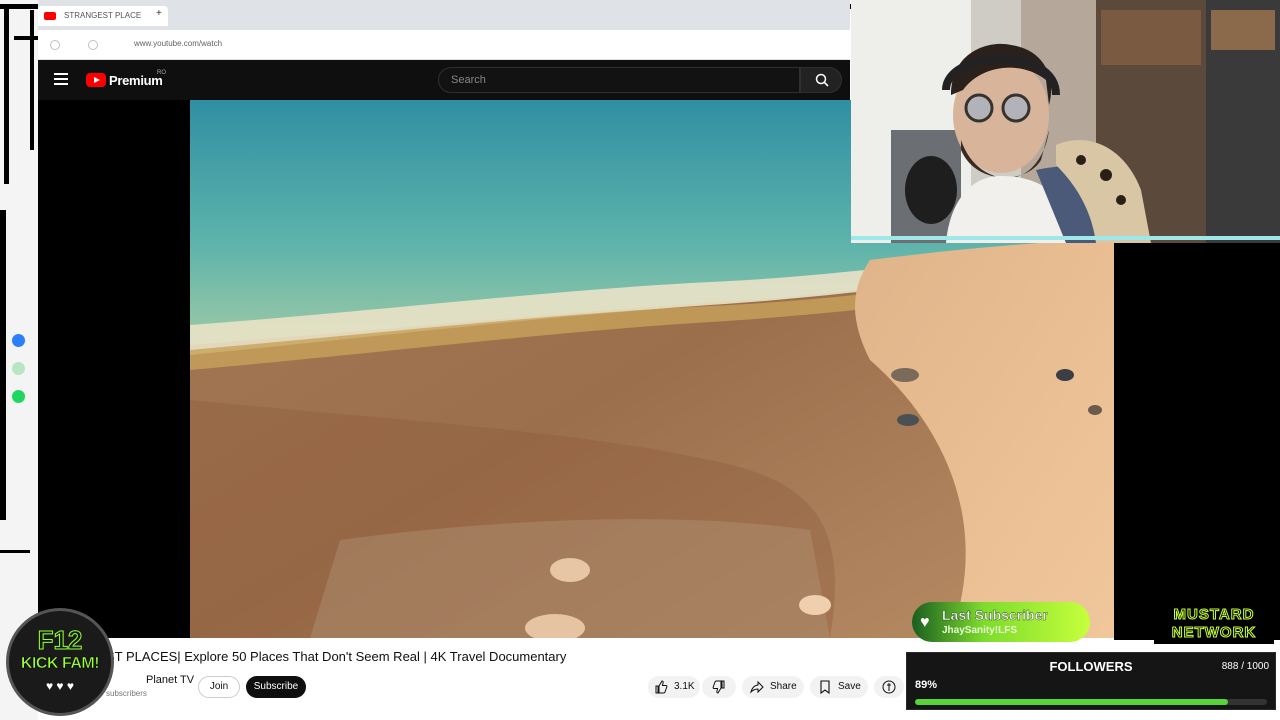 This screenshot has height=720, width=1280. Describe the element at coordinates (136, 80) in the screenshot. I see `logo-text: Premium` at that location.